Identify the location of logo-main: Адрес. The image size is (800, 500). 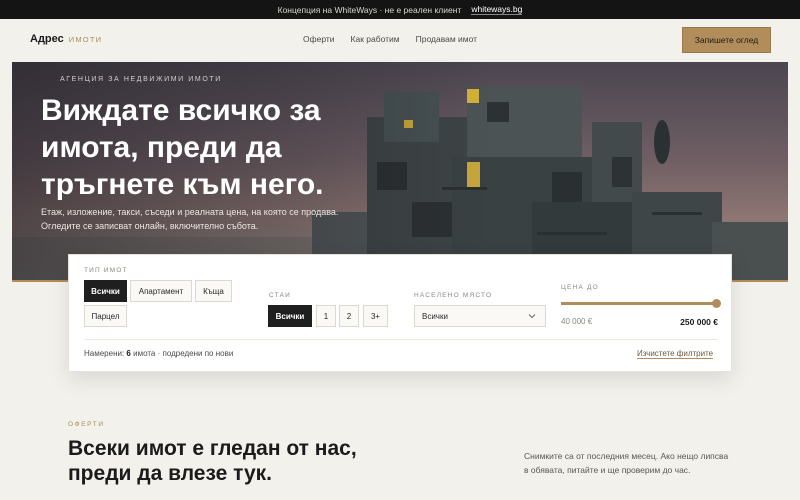
(47, 39).